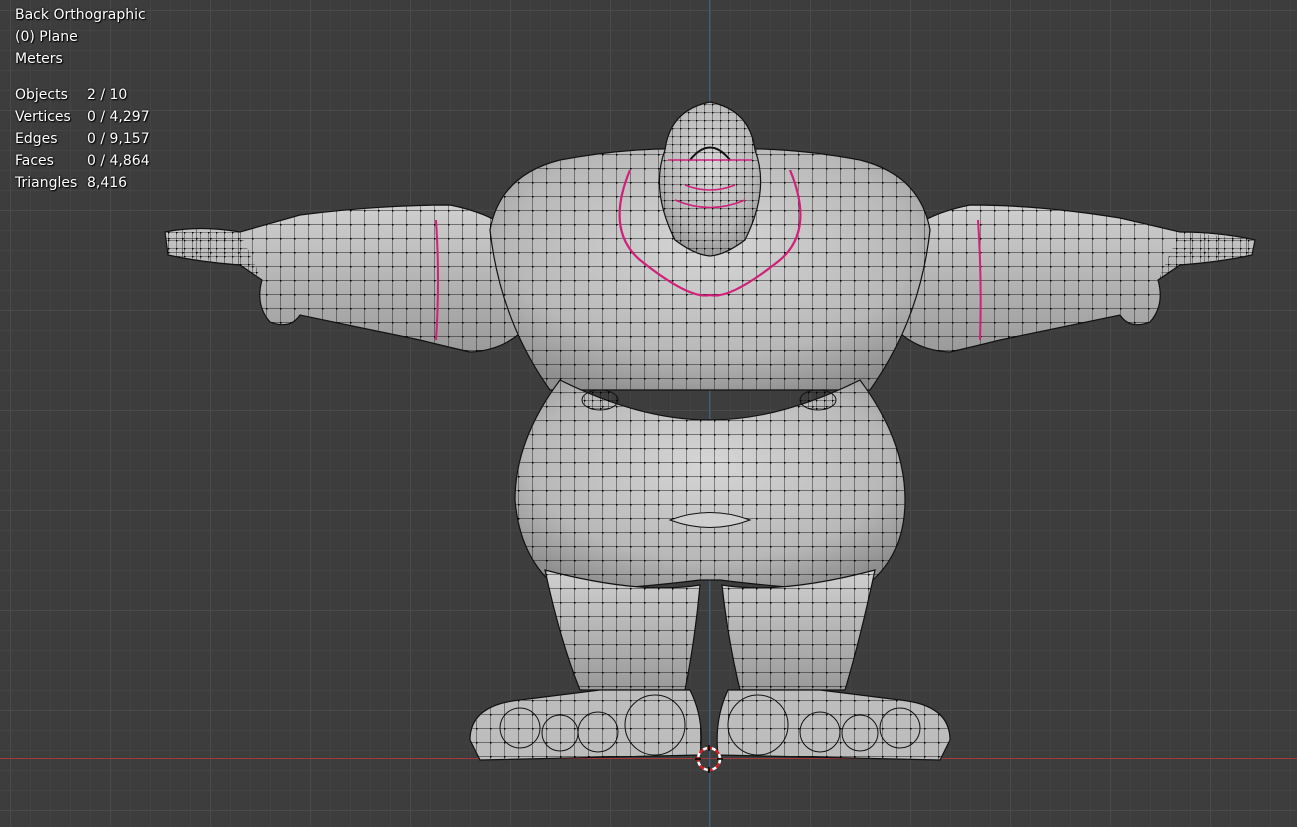  What do you see at coordinates (82, 117) in the screenshot?
I see `stat-row-vertices: Vertices 0 / 4,297` at bounding box center [82, 117].